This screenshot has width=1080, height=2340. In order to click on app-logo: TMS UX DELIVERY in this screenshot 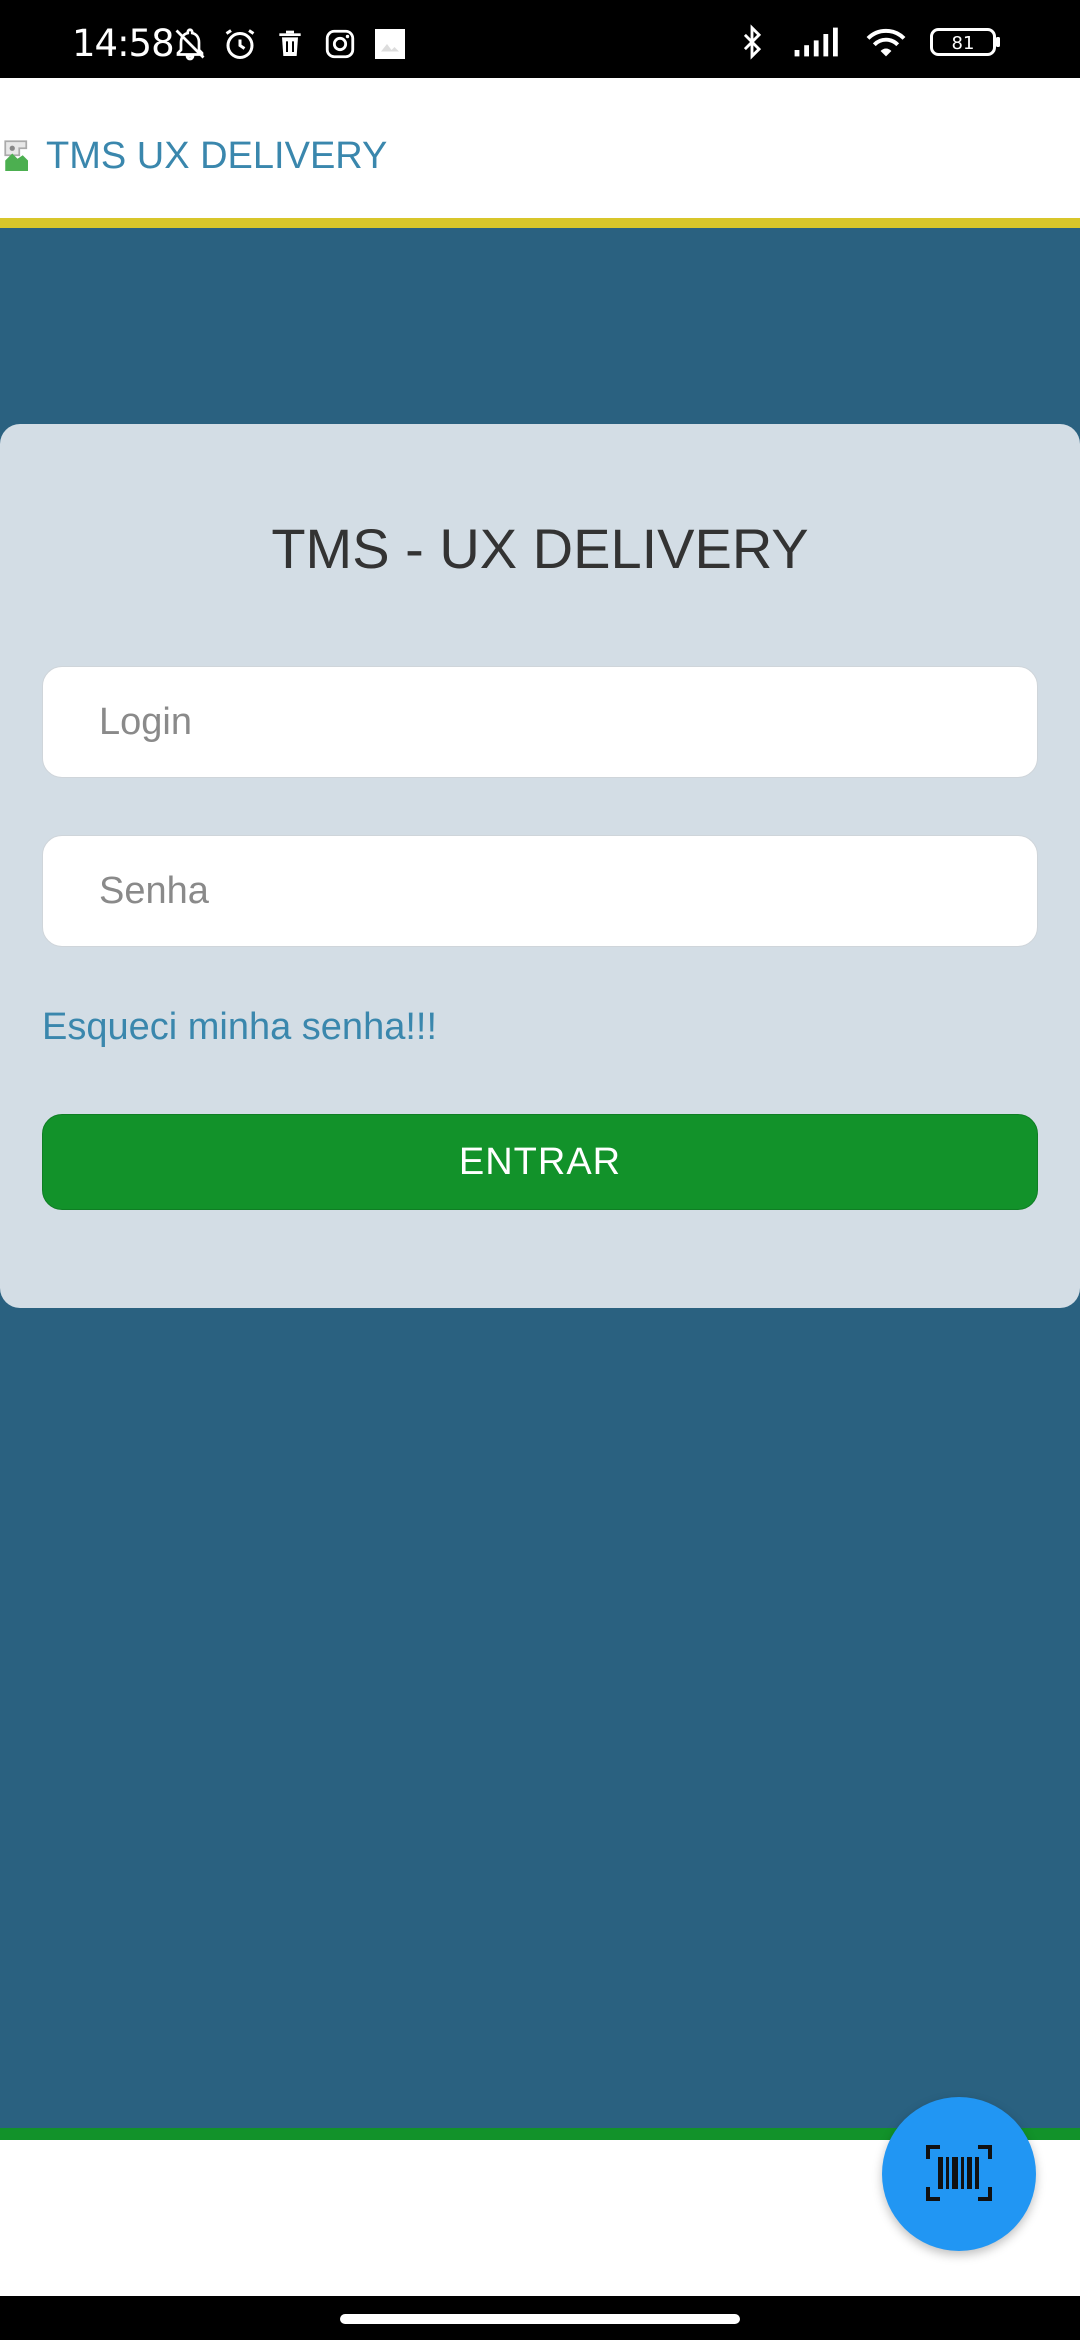, I will do `click(193, 156)`.